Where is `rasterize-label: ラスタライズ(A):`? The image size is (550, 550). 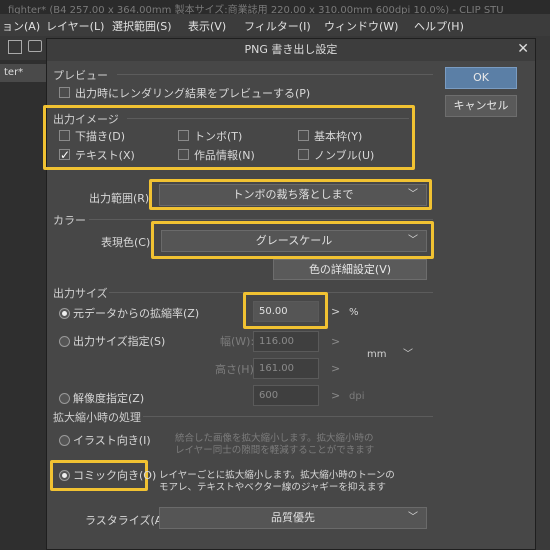
rasterize-label: ラスタライズ(A): is located at coordinates (128, 520).